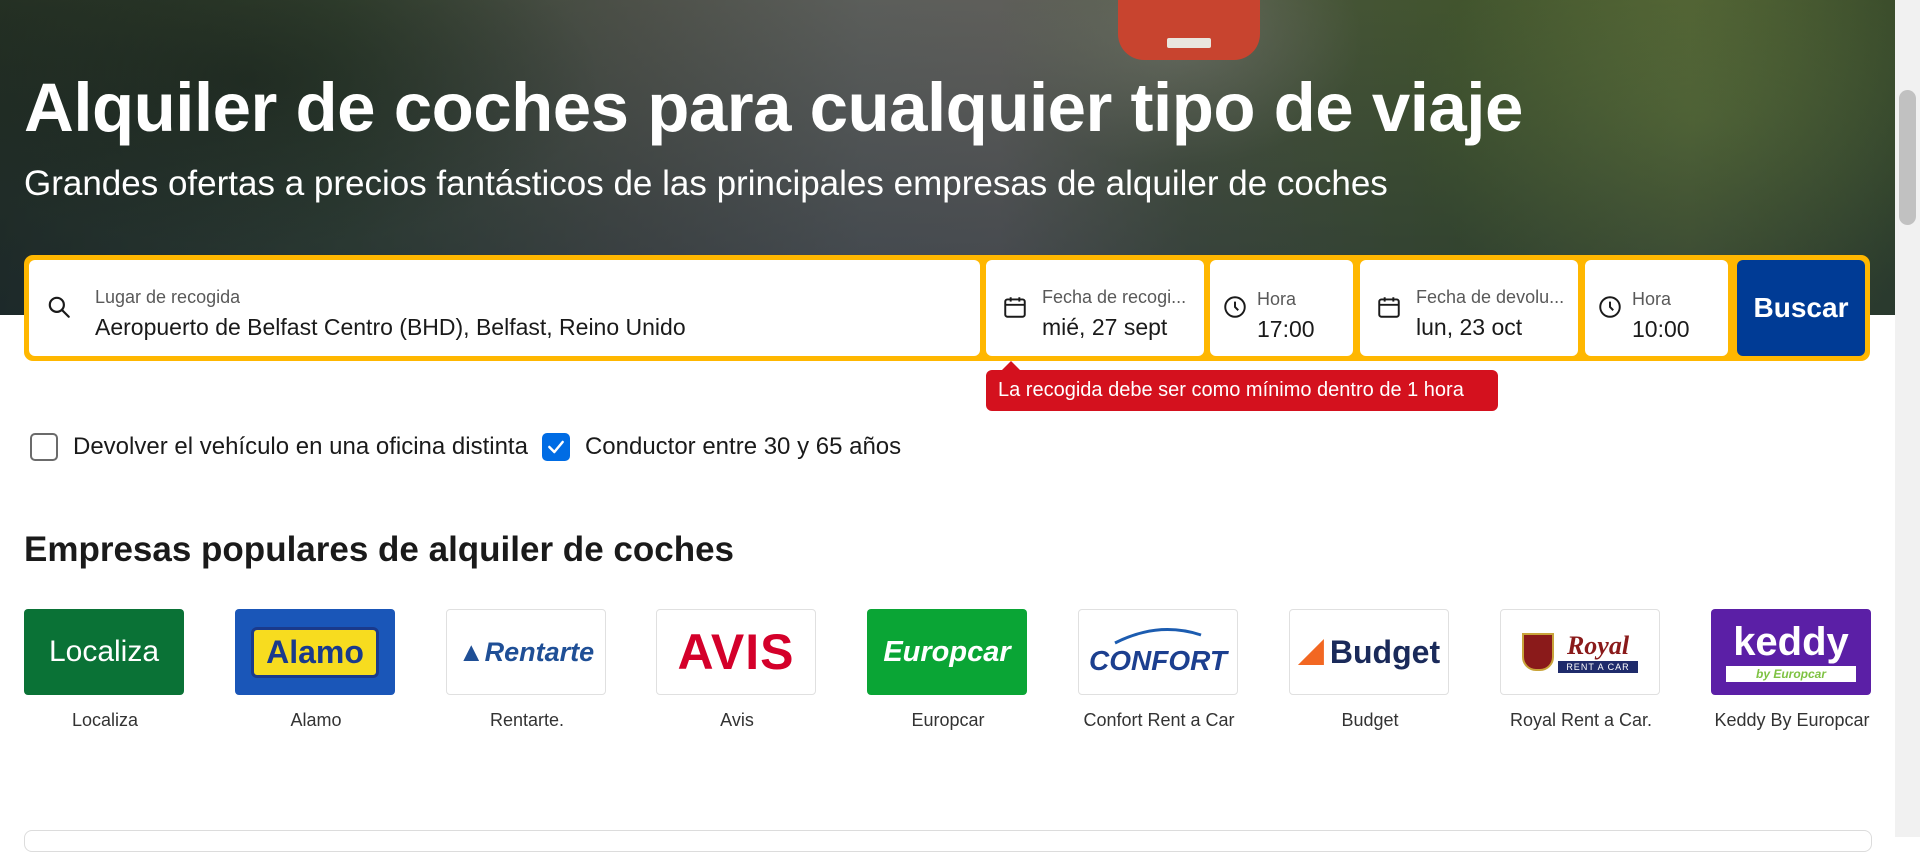 This screenshot has height=852, width=1920. I want to click on pickup-time-field: Hora 17:00, so click(1281, 308).